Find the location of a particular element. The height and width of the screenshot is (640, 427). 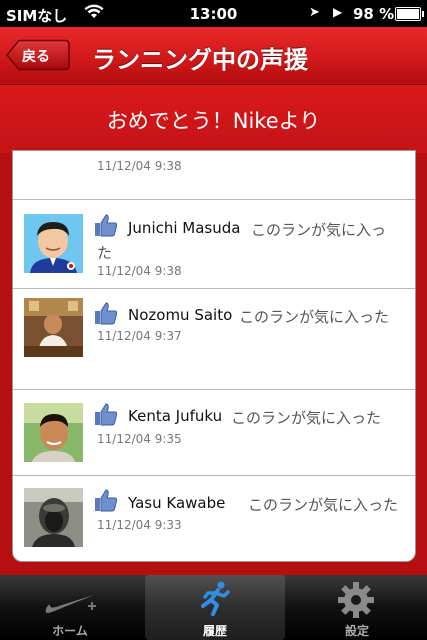

tab-settings: 設定 is located at coordinates (357, 607).